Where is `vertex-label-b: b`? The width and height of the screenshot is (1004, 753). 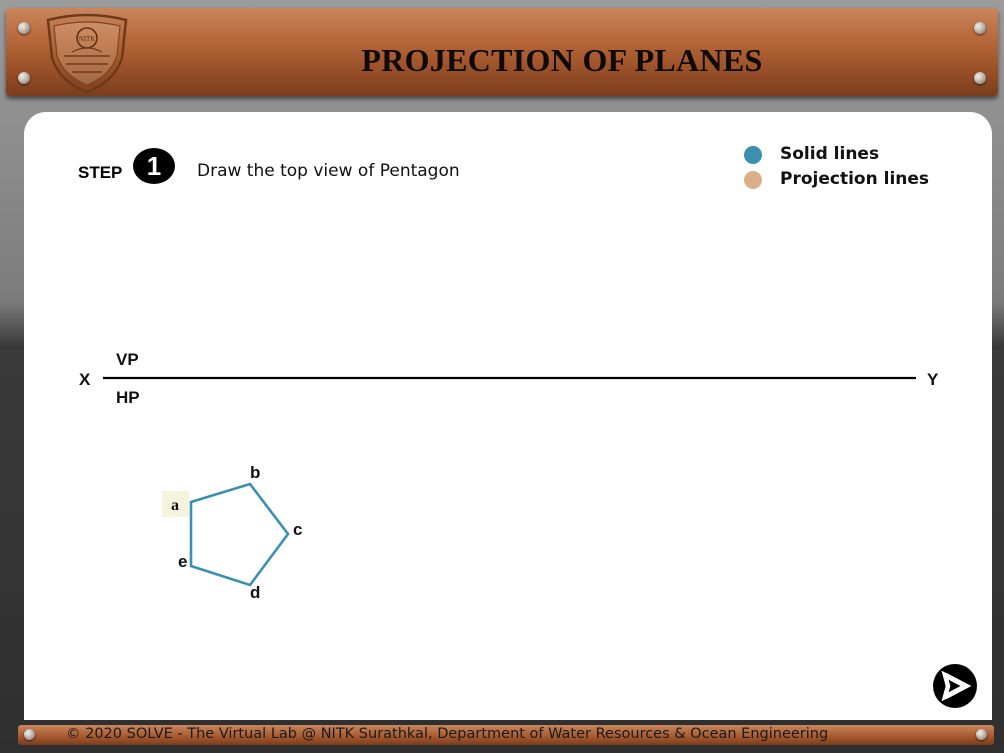
vertex-label-b: b is located at coordinates (255, 472).